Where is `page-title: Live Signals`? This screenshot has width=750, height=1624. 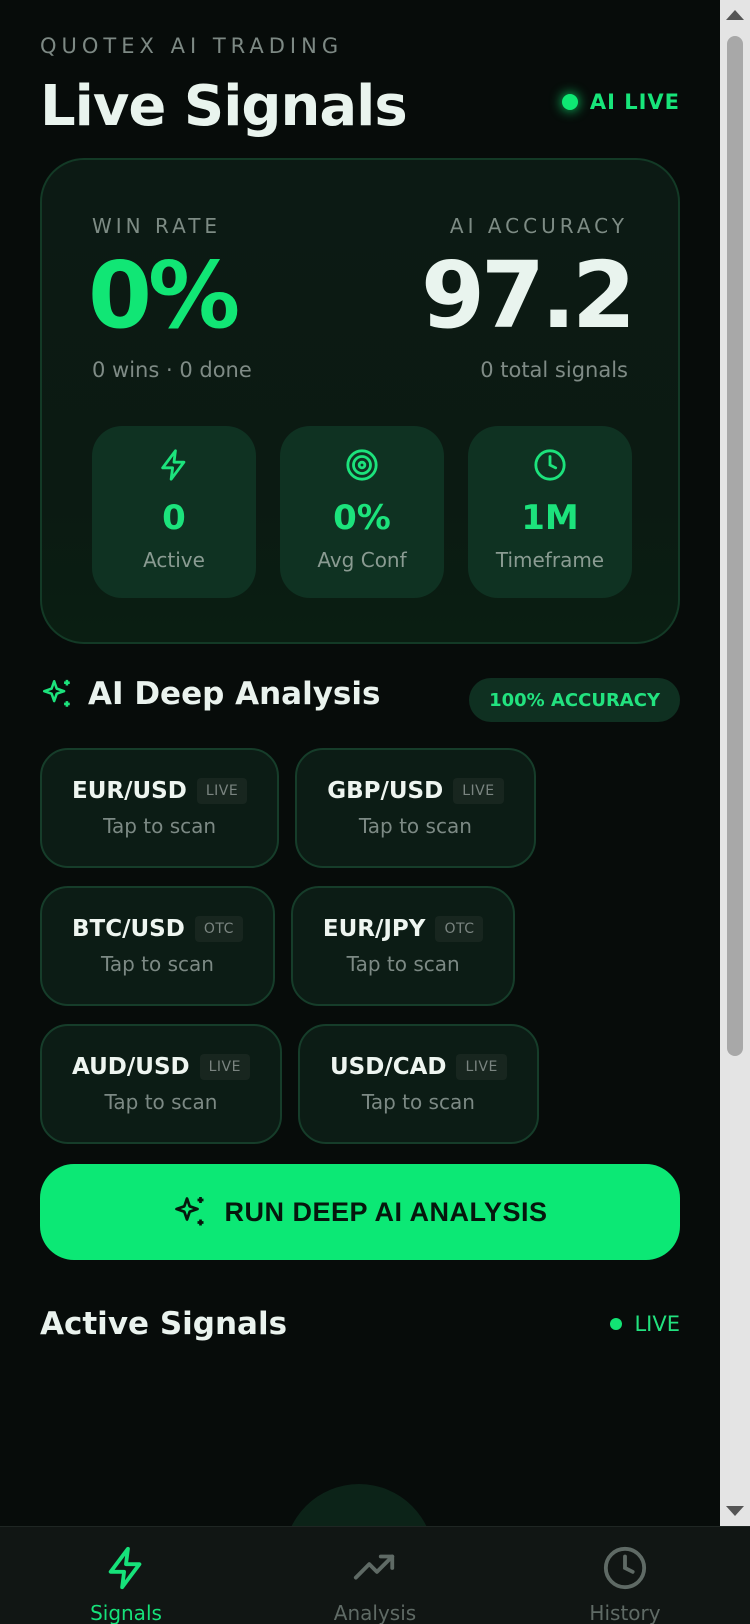 page-title: Live Signals is located at coordinates (224, 106).